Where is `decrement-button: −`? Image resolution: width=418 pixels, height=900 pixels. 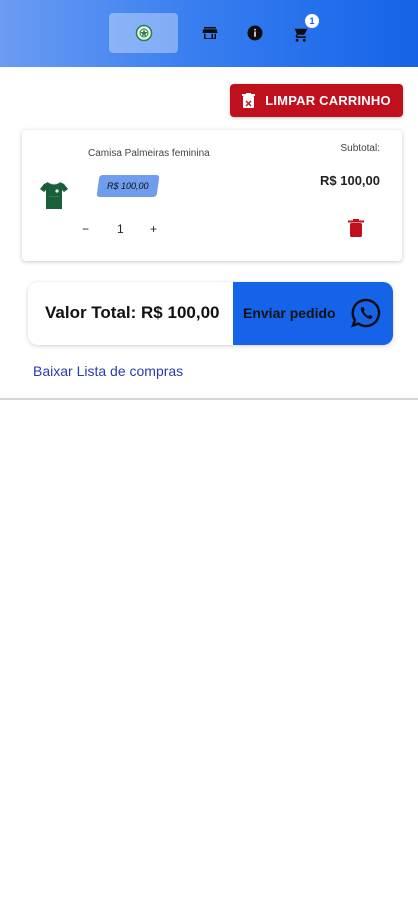
decrement-button: − is located at coordinates (85, 229).